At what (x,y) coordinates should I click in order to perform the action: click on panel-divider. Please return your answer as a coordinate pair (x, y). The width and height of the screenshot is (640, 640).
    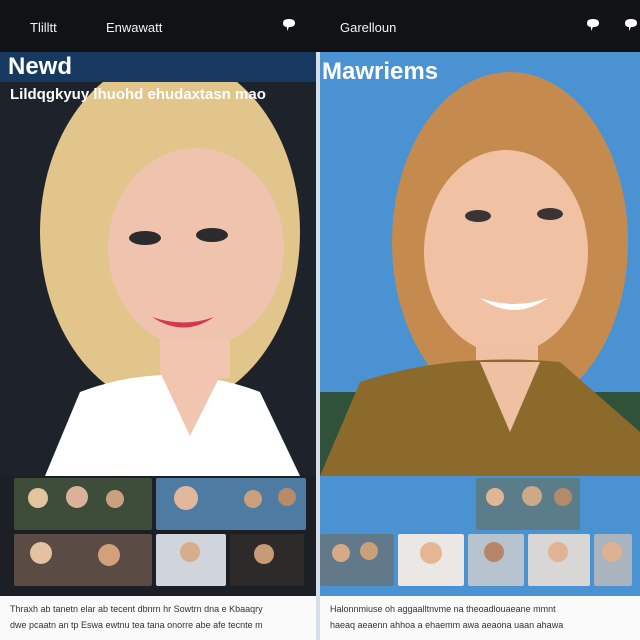
    Looking at the image, I should click on (318, 346).